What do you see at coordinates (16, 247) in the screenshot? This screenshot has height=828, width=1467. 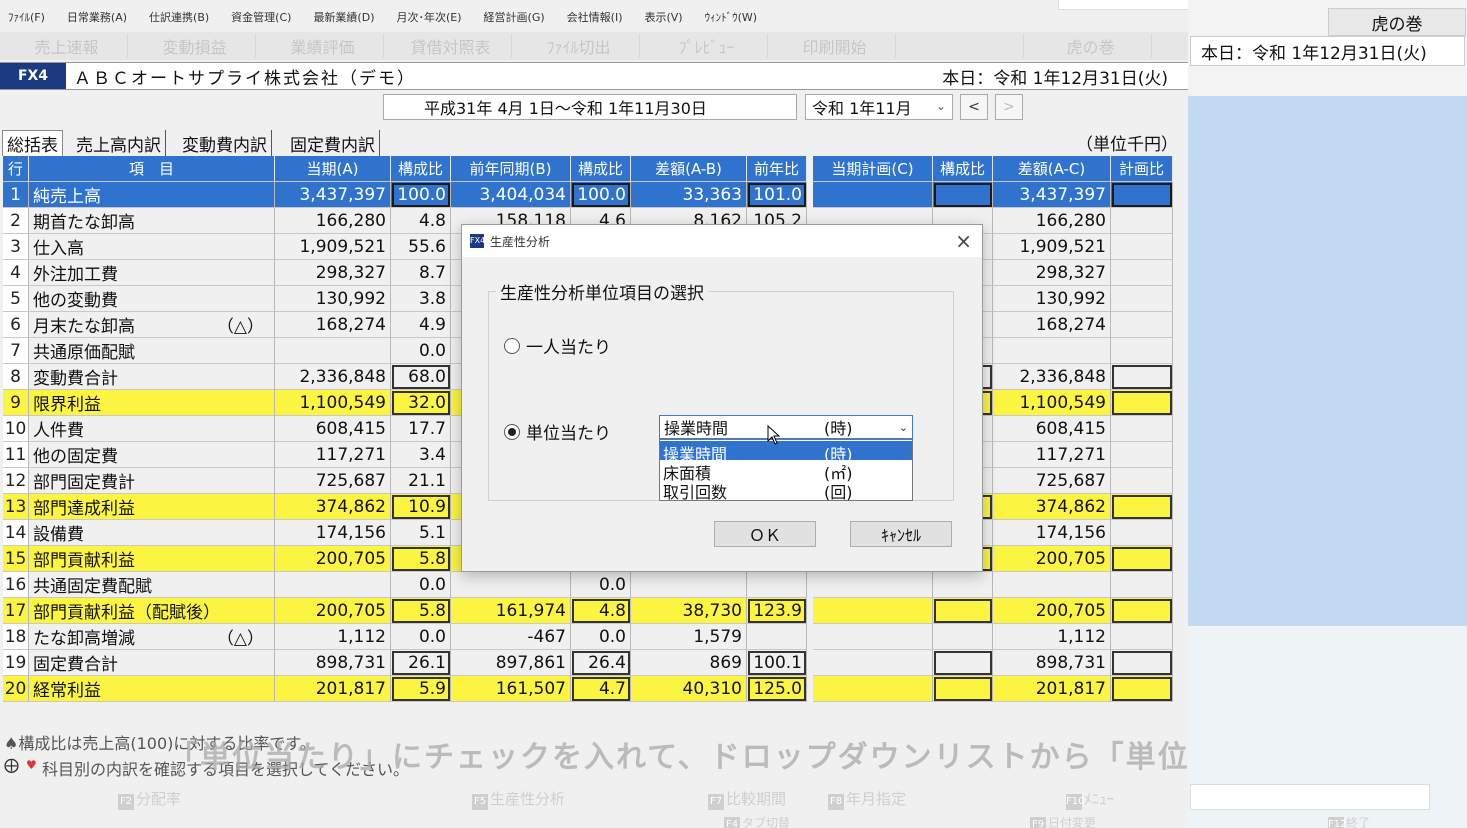 I see `cell-no: 3` at bounding box center [16, 247].